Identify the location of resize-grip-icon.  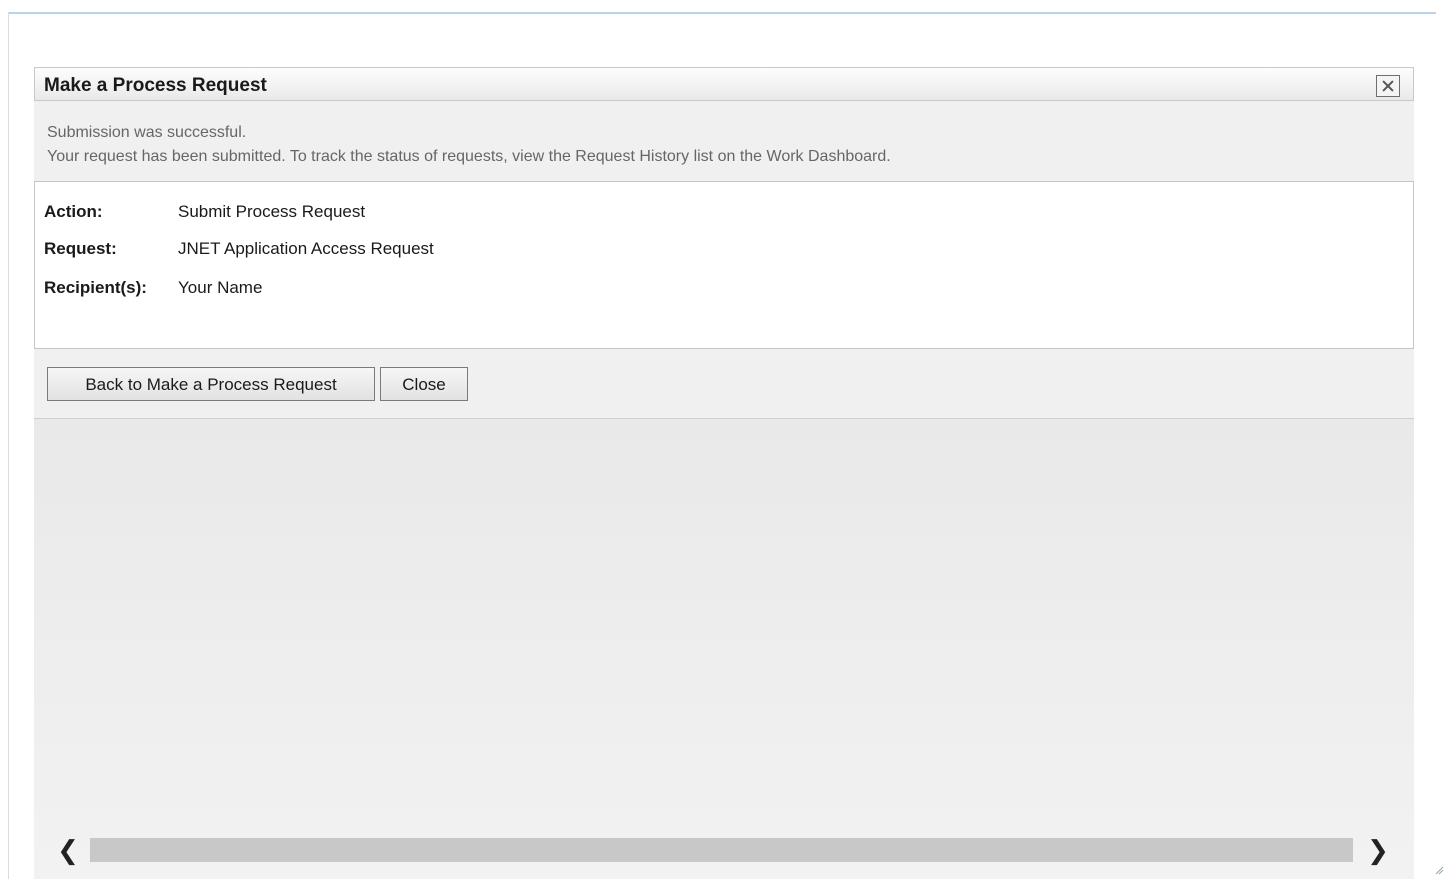
(1439, 870).